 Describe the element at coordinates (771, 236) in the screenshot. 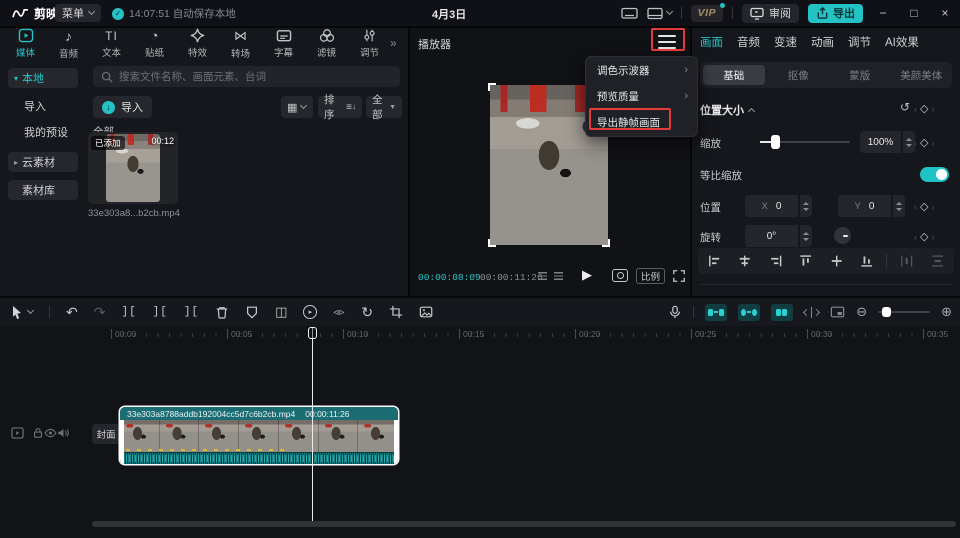

I see `rotate-value-field: 0°` at that location.